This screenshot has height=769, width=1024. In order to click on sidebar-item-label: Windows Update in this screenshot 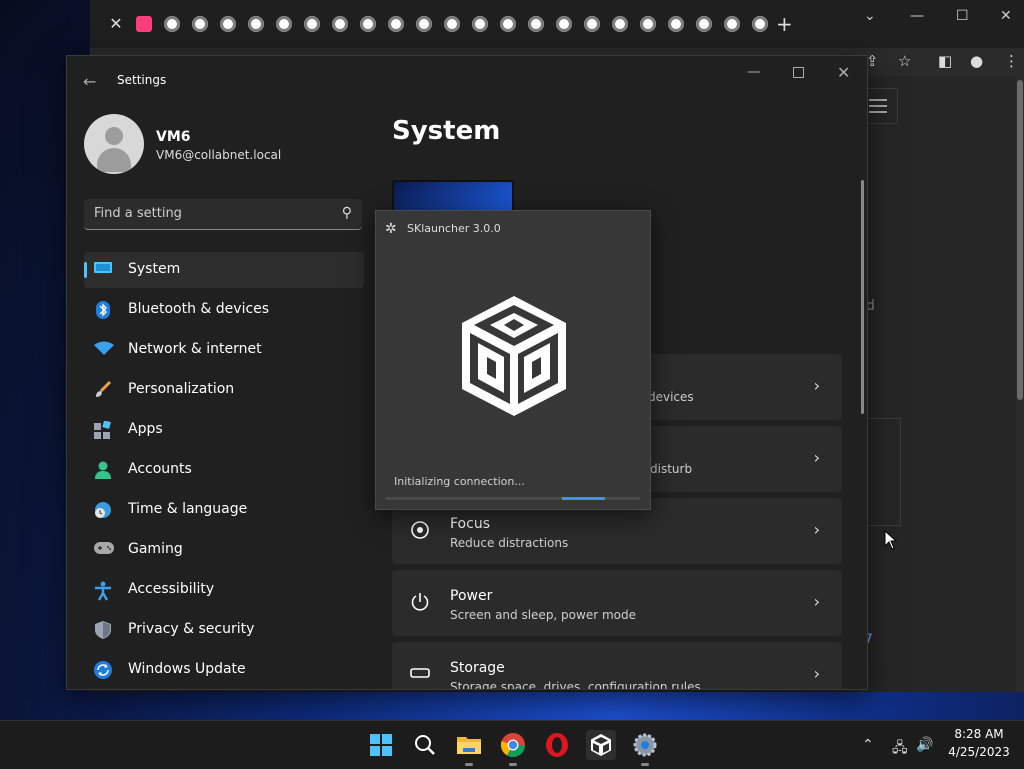, I will do `click(187, 669)`.